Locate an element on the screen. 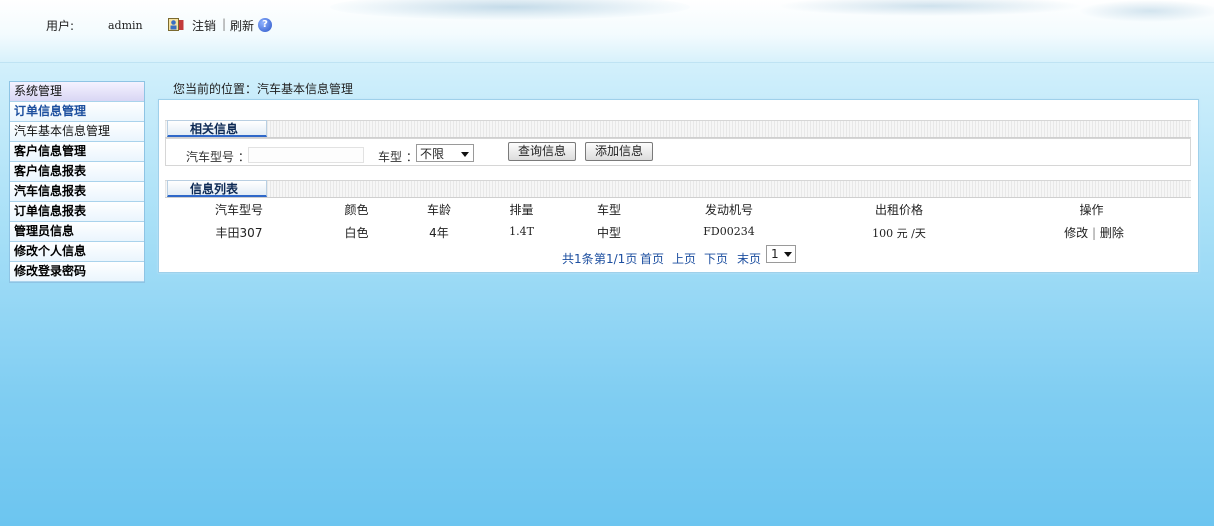  query-button: 查询信息 is located at coordinates (542, 151).